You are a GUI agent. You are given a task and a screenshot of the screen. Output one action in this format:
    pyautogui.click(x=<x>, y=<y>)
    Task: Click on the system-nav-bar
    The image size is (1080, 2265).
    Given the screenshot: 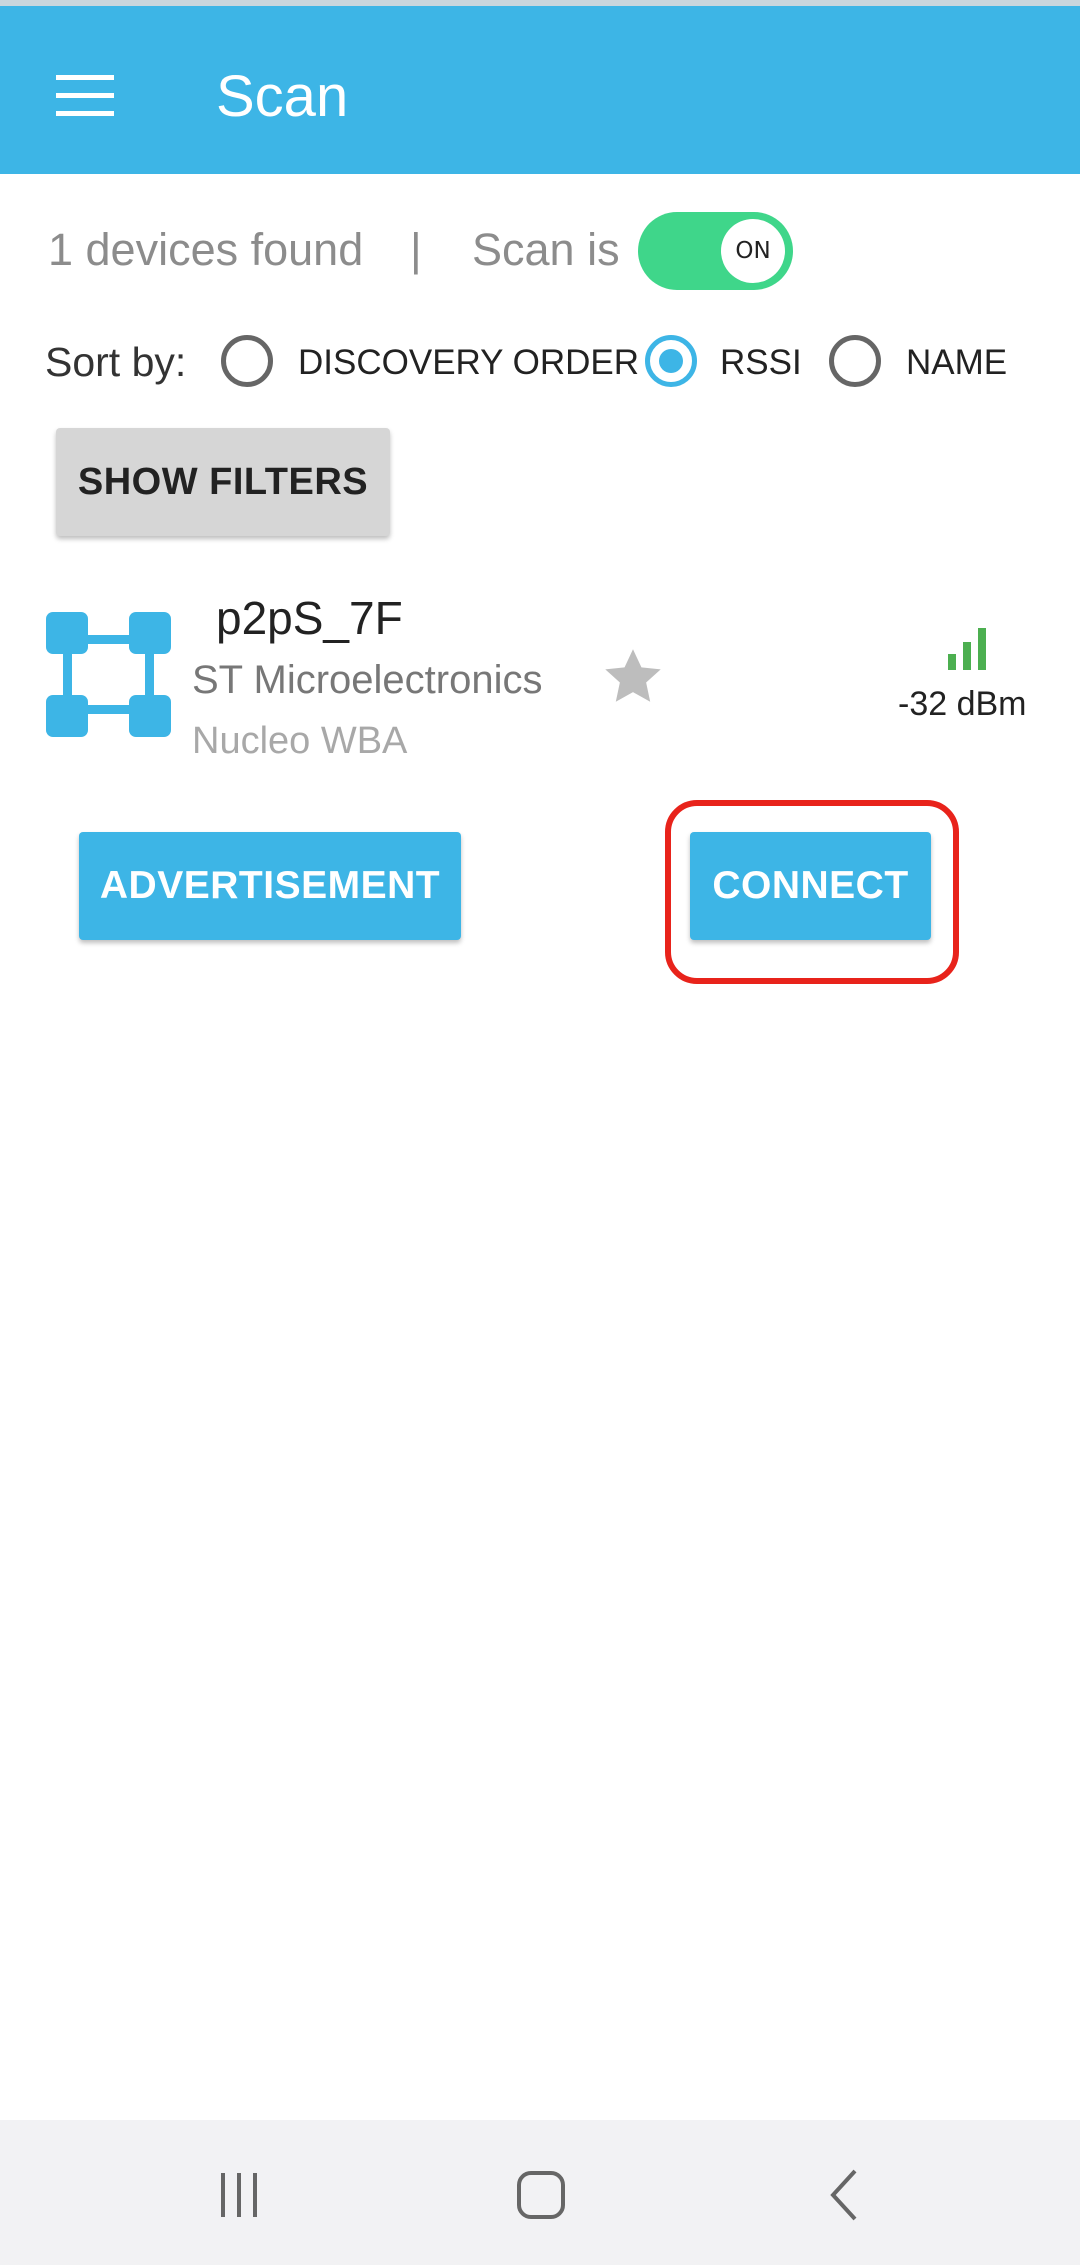 What is the action you would take?
    pyautogui.click(x=540, y=2192)
    